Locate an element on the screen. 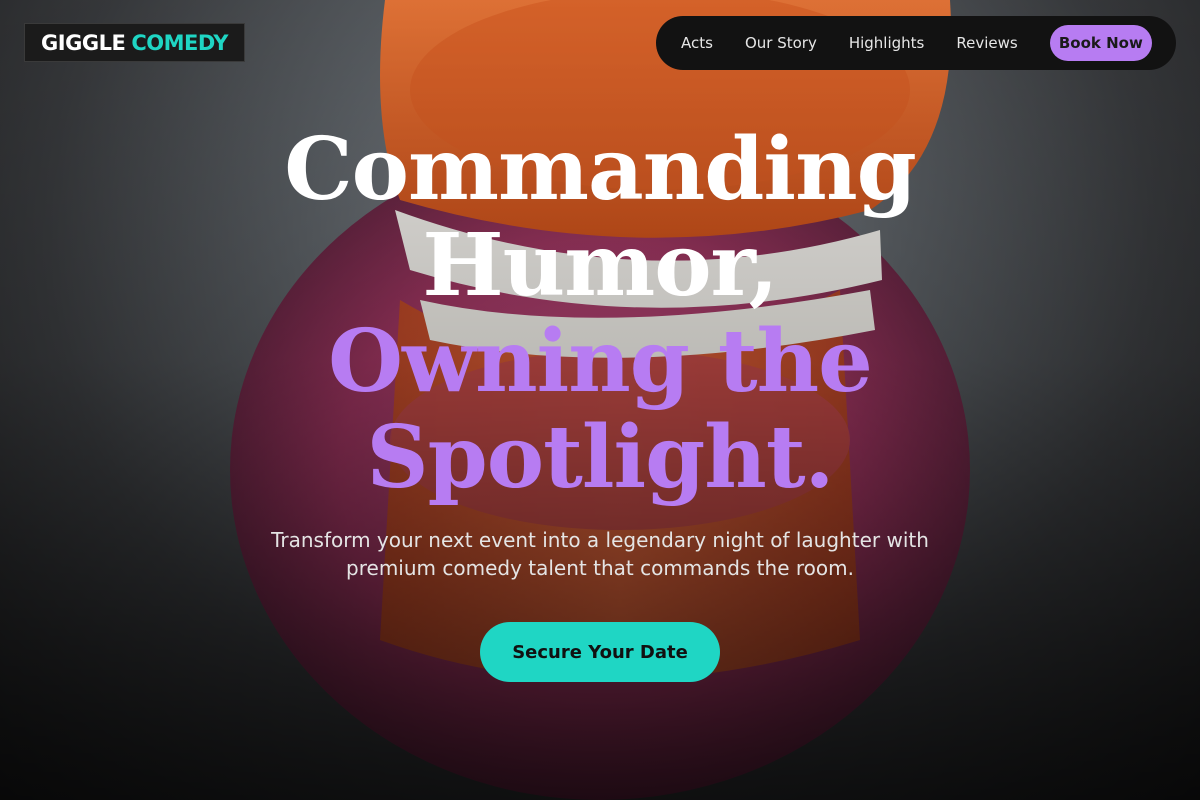 Image resolution: width=1200 pixels, height=800 pixels. book-now-button: Book Now is located at coordinates (1100, 43).